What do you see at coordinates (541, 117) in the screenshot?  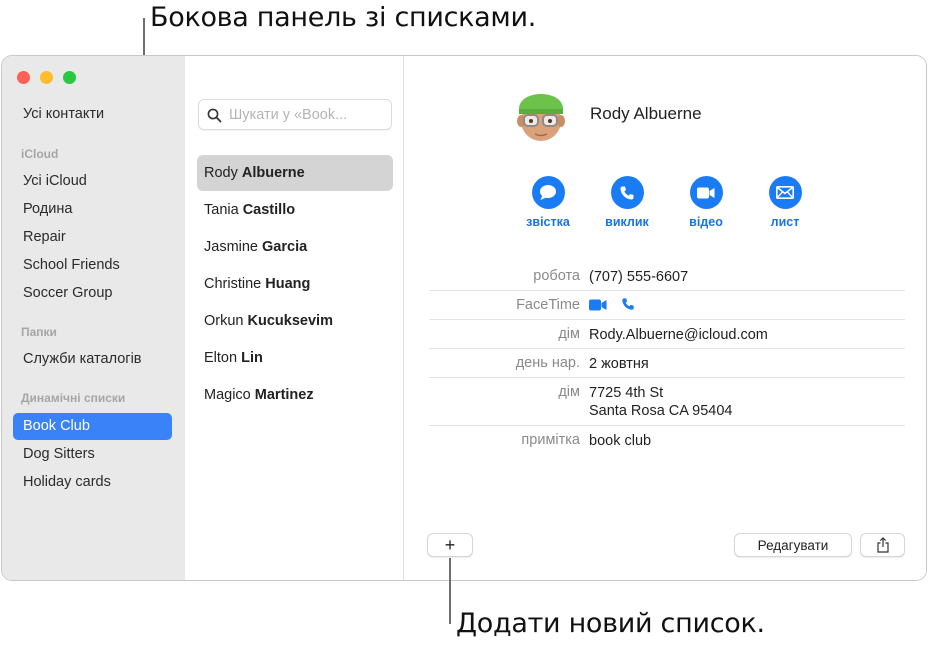 I see `avatar` at bounding box center [541, 117].